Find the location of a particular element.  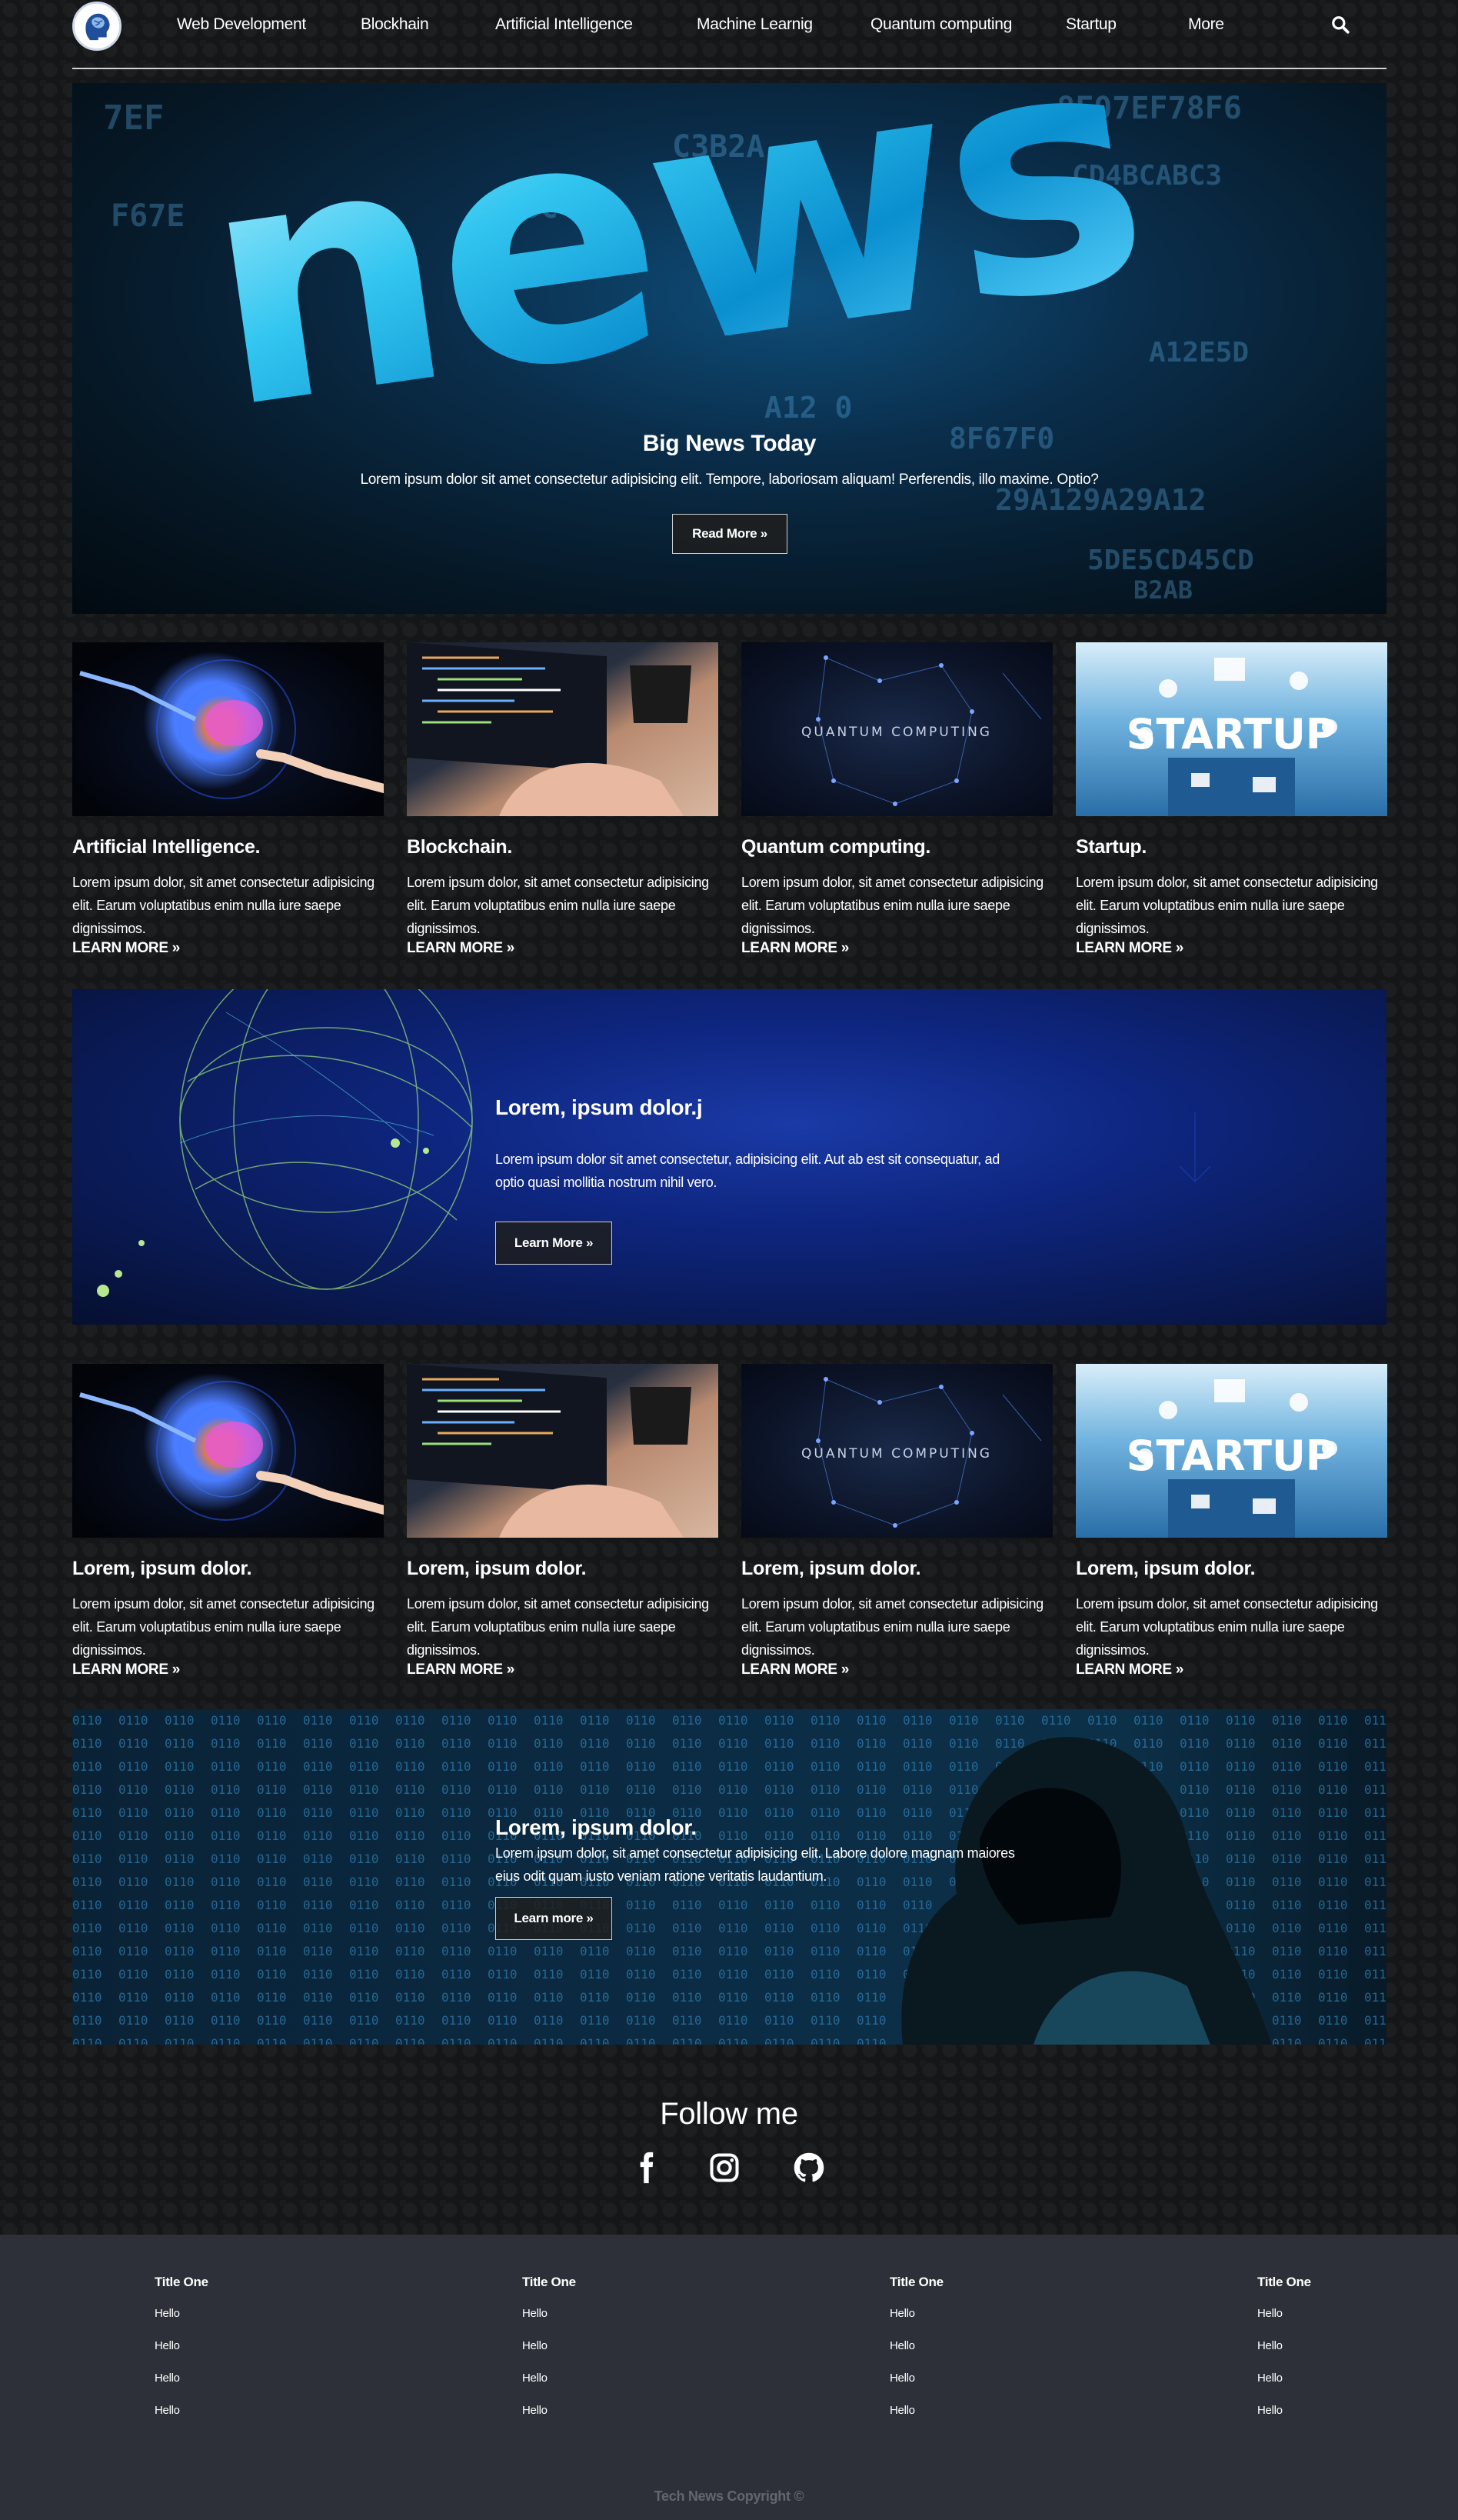

nav-web-development: Web Development is located at coordinates (242, 25).